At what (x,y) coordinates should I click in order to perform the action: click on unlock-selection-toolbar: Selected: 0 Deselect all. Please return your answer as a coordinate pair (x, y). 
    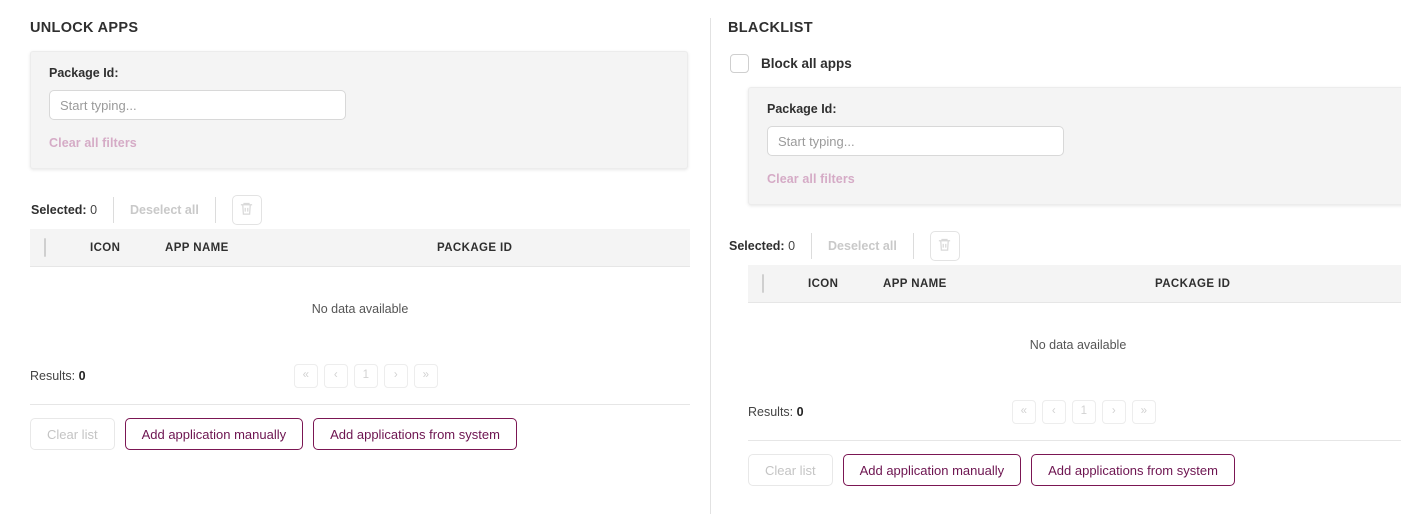
    Looking at the image, I should click on (360, 210).